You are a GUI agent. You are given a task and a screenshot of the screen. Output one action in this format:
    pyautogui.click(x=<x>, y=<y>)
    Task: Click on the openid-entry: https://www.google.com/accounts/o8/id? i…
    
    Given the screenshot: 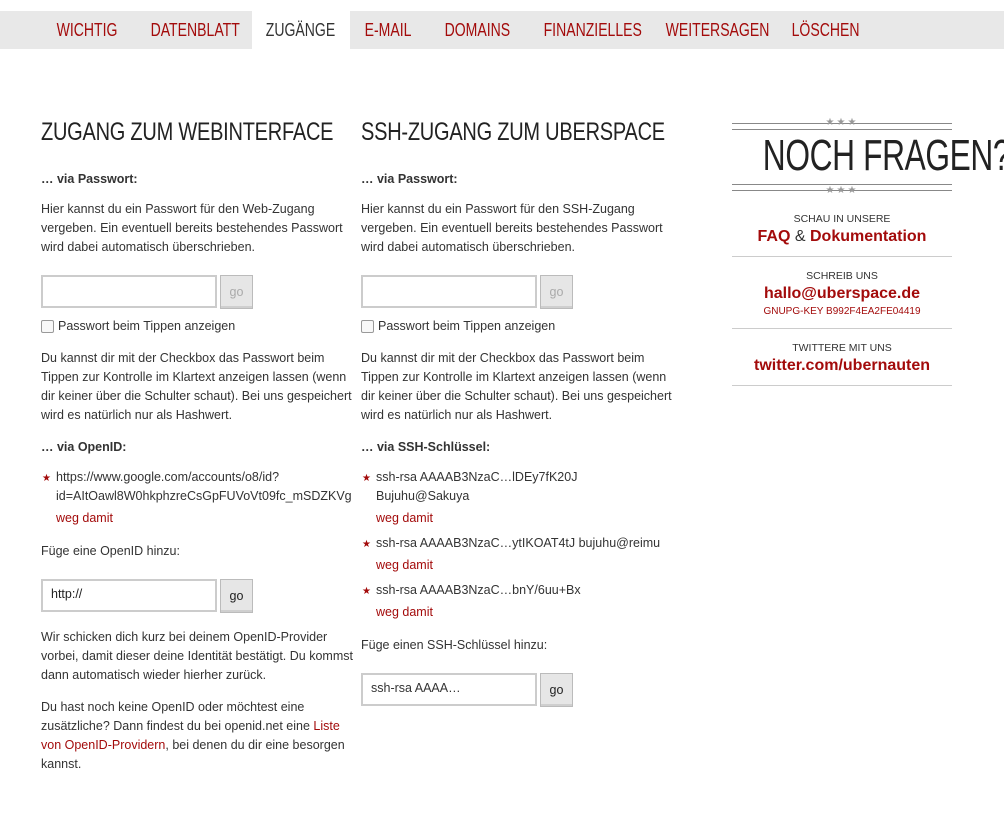 What is the action you would take?
    pyautogui.click(x=204, y=487)
    